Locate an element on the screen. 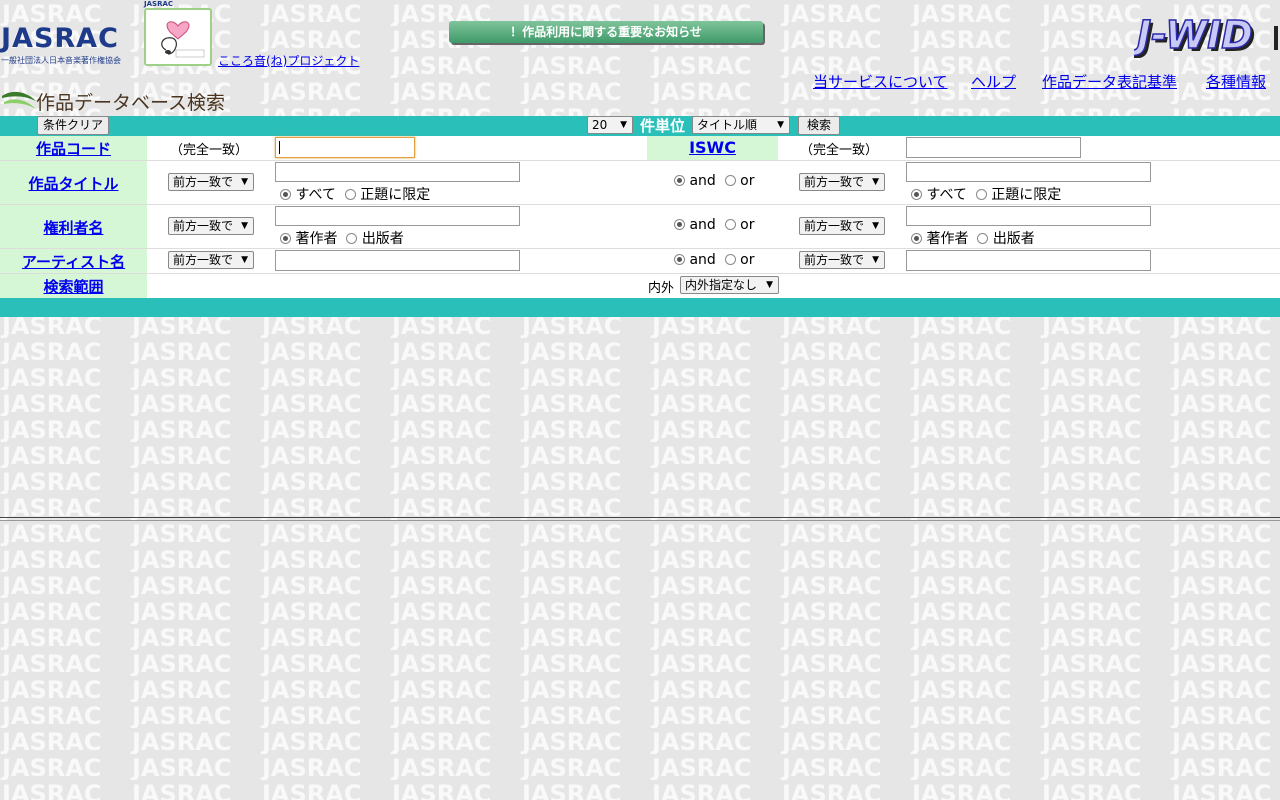 This screenshot has width=1280, height=800. title-scope-radio-group: すべて 正題に限定 is located at coordinates (355, 194).